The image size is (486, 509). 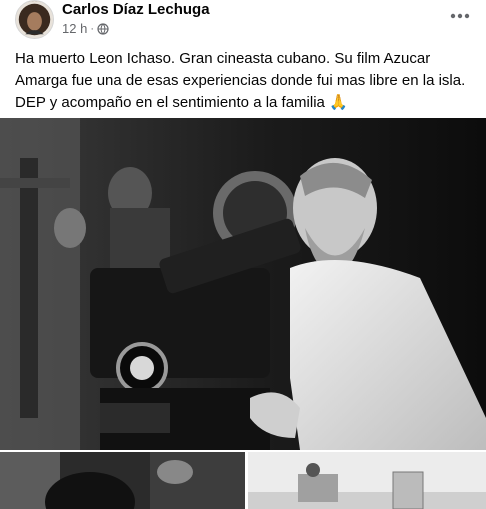 I want to click on author-name: Carlos Díaz Lechuga, so click(x=136, y=9).